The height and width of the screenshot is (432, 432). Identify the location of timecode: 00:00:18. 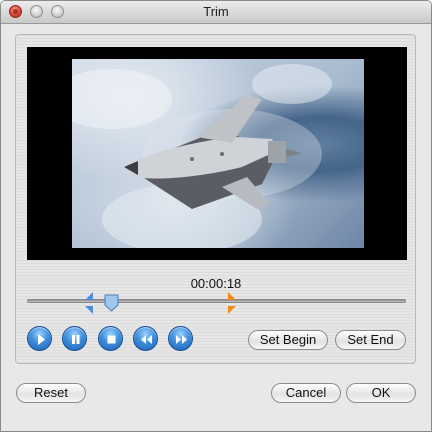
(216, 283).